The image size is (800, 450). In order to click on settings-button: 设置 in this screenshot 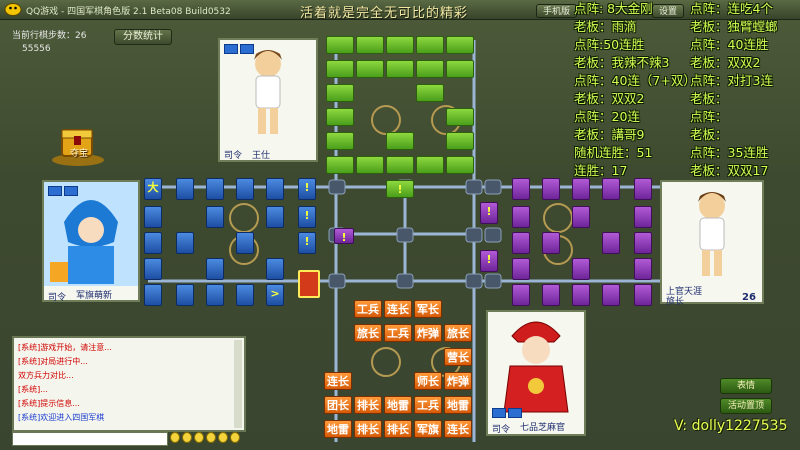, I will do `click(668, 11)`.